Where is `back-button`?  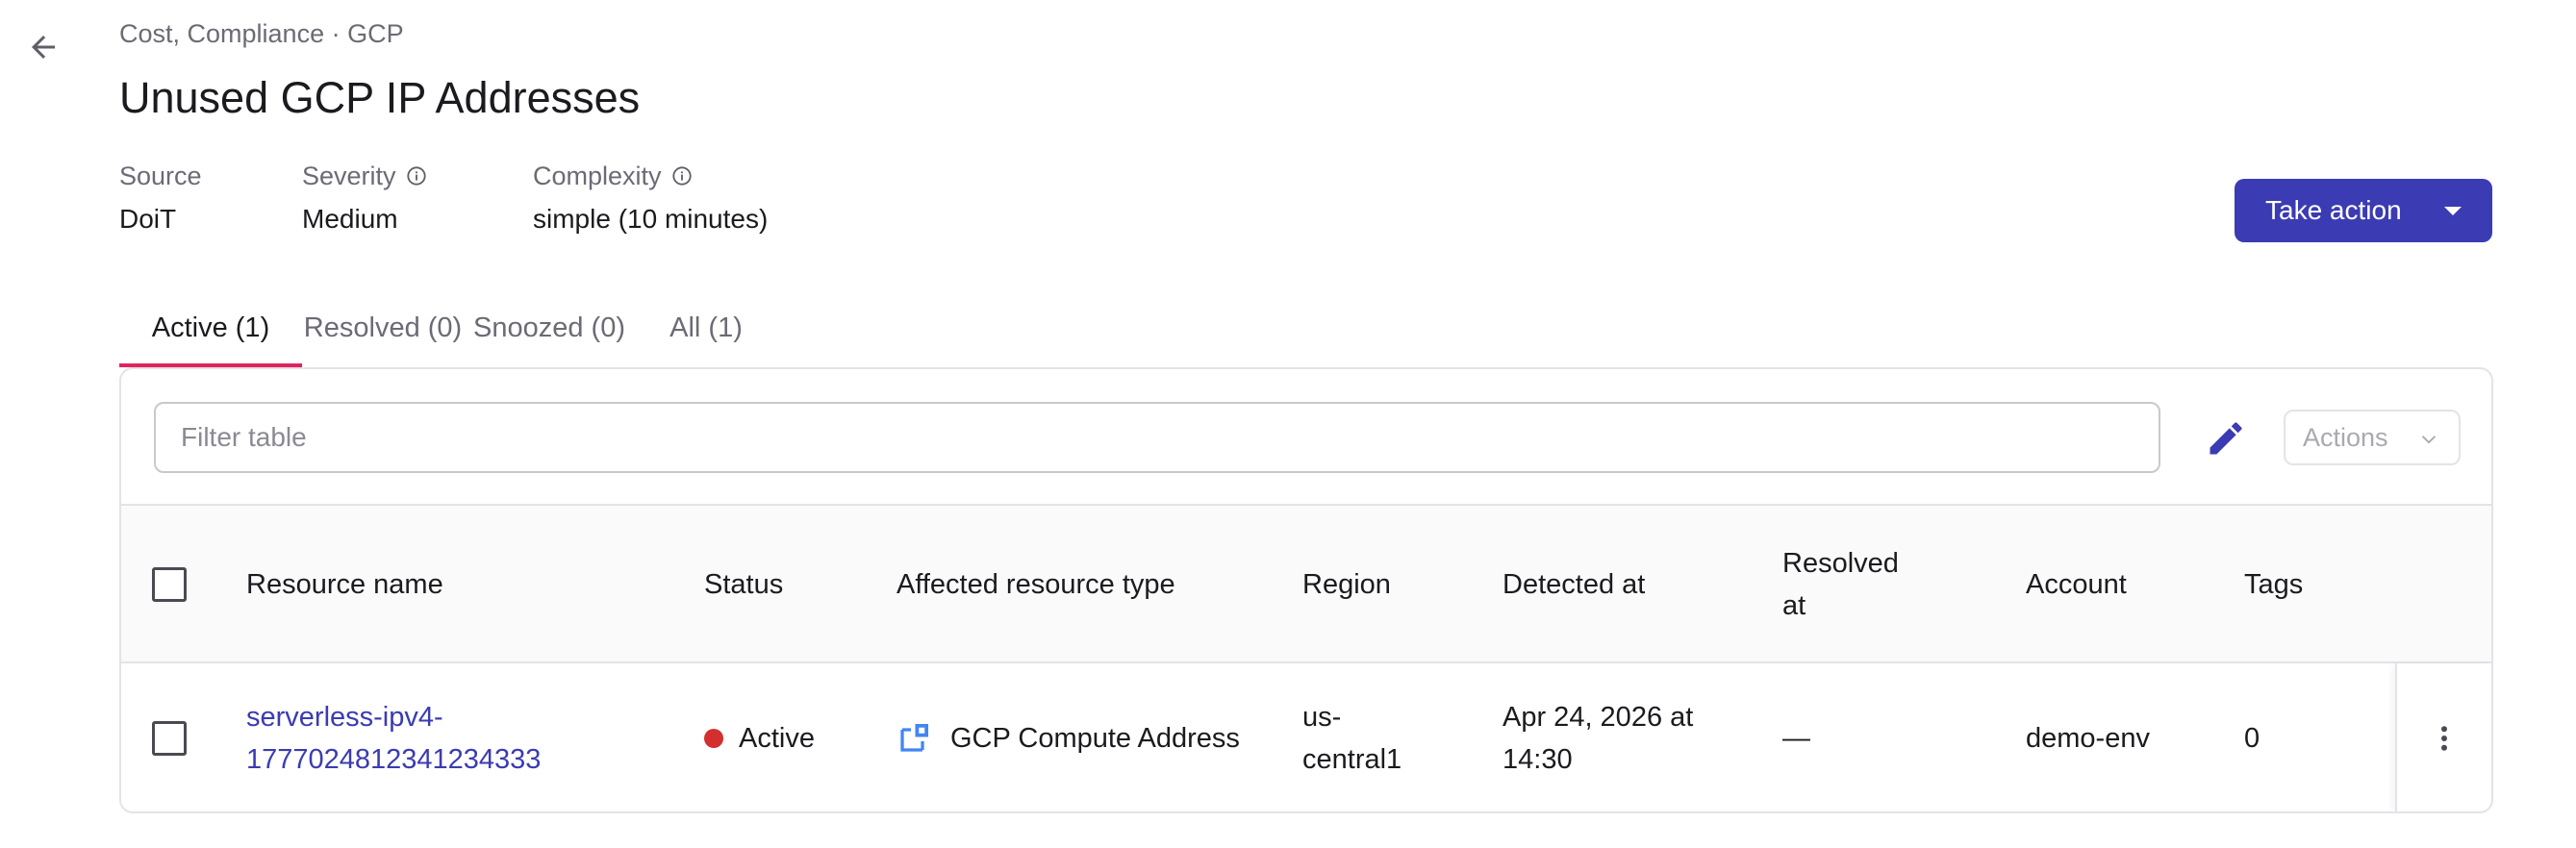 back-button is located at coordinates (43, 47).